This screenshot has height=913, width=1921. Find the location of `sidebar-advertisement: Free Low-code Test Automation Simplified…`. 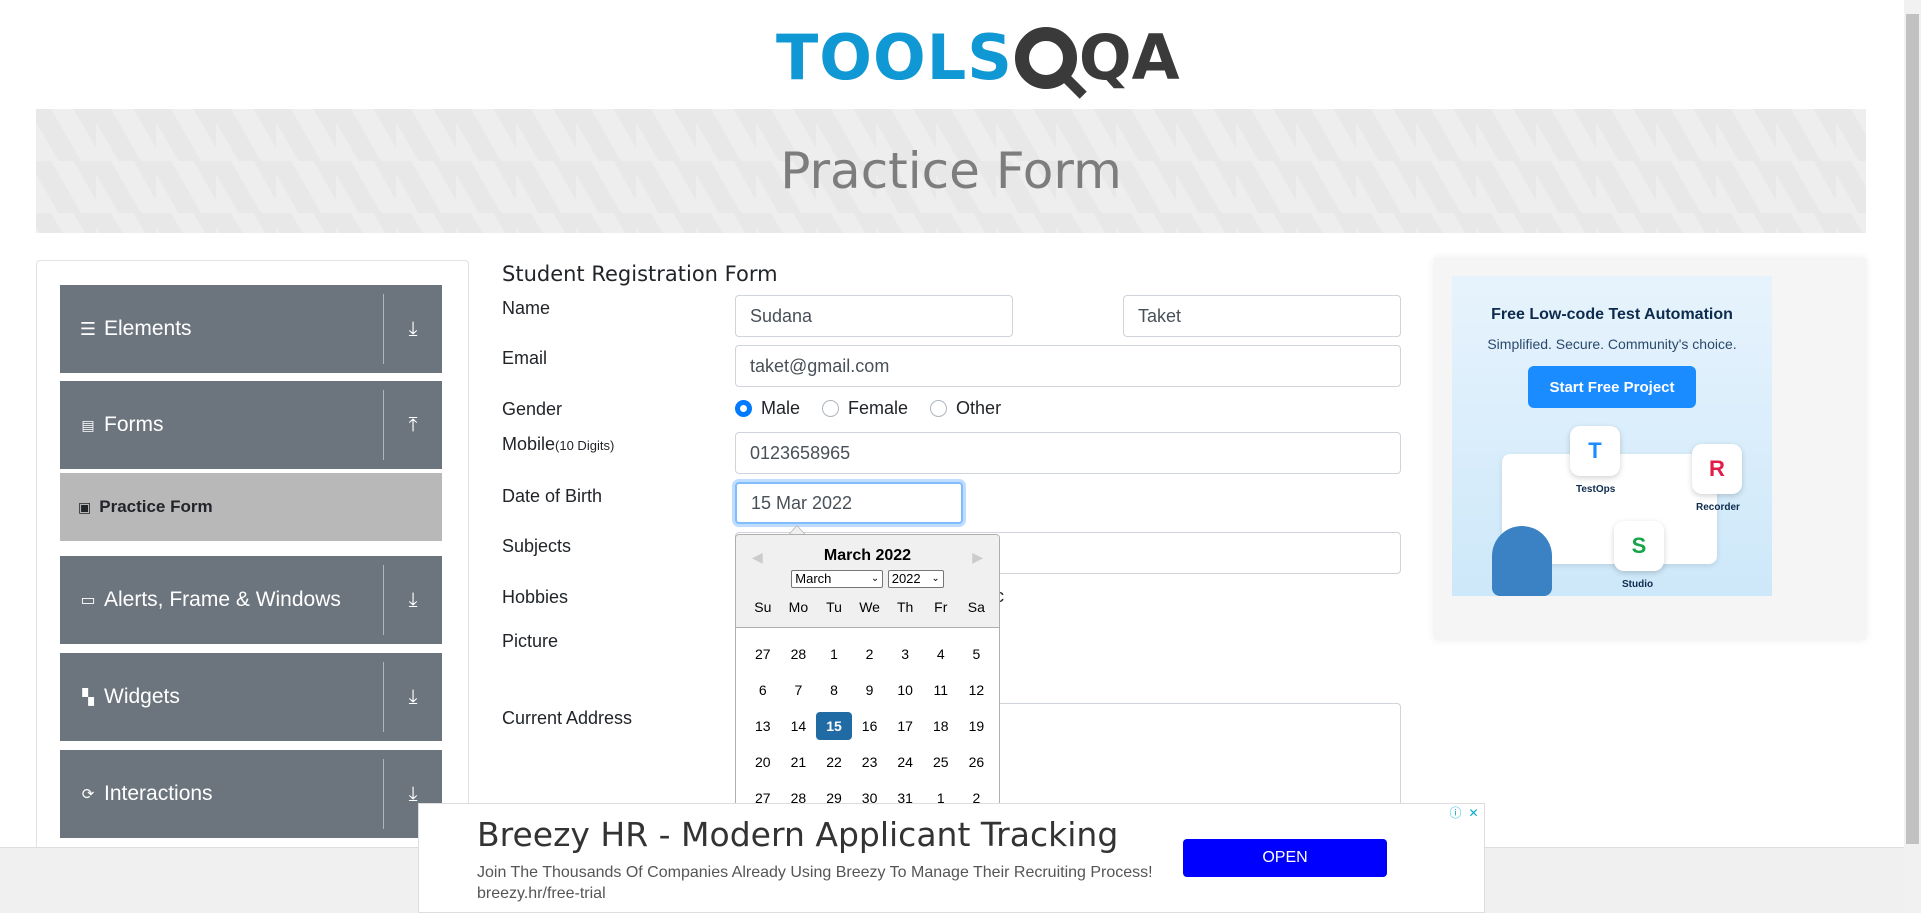

sidebar-advertisement: Free Low-code Test Automation Simplified… is located at coordinates (1650, 449).